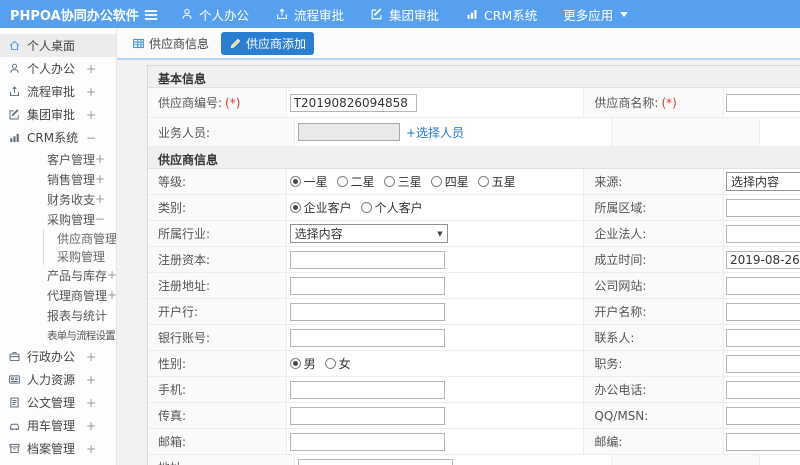  What do you see at coordinates (367, 285) in the screenshot?
I see `registered-address-input` at bounding box center [367, 285].